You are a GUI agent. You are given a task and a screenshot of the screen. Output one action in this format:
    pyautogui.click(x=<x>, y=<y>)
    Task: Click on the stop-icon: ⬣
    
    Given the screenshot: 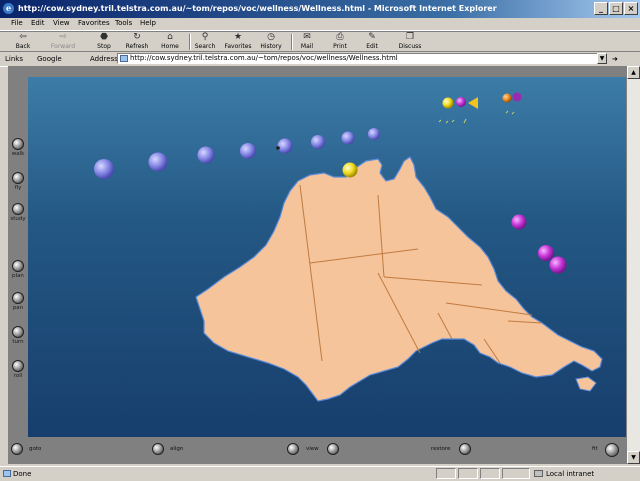 What is the action you would take?
    pyautogui.click(x=104, y=37)
    